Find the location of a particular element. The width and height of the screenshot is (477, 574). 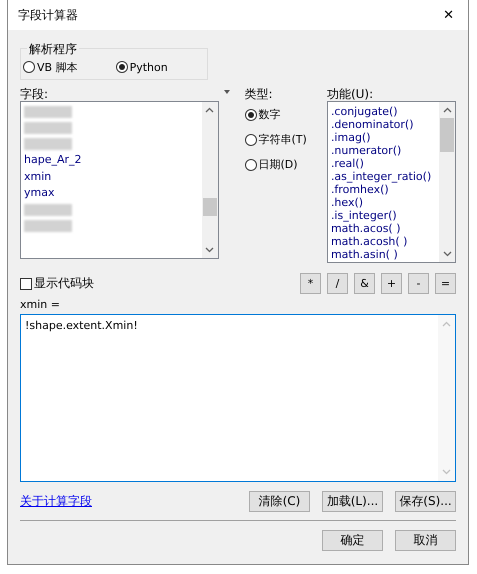

group-label: 解析程序 is located at coordinates (53, 49).